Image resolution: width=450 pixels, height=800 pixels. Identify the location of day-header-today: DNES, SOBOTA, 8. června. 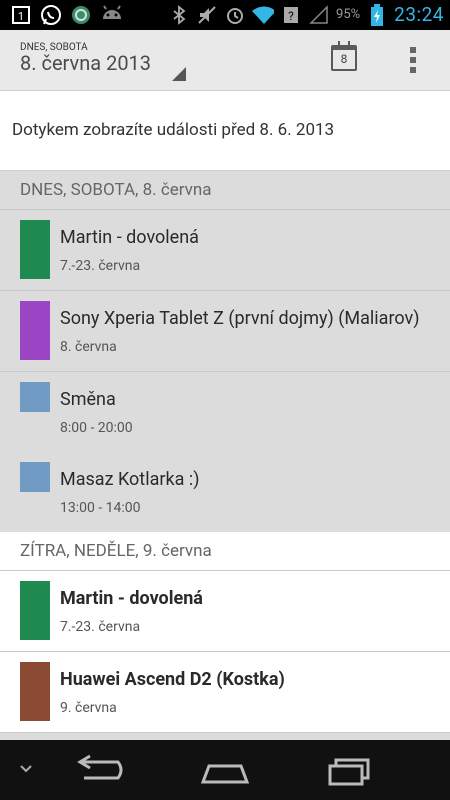
(225, 190).